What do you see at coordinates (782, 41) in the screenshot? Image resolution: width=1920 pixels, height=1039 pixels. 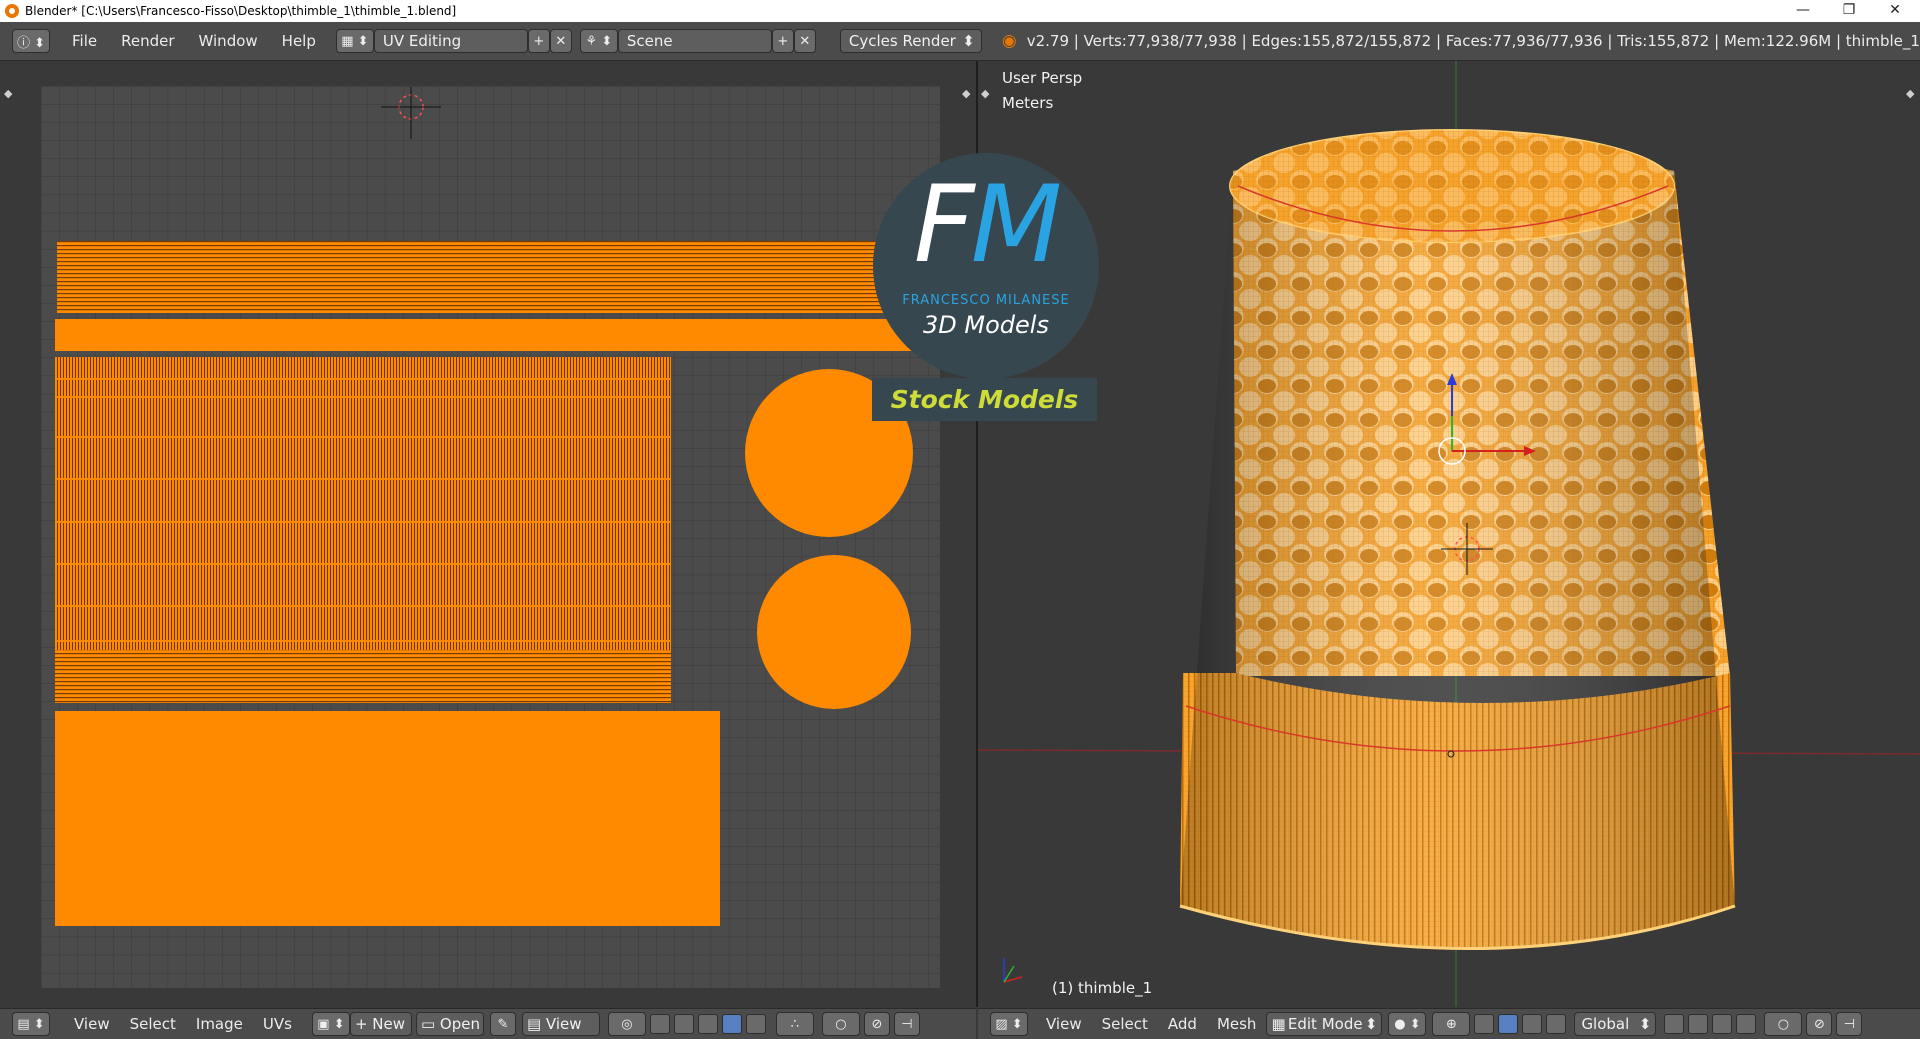 I see `add-scene-button: +` at bounding box center [782, 41].